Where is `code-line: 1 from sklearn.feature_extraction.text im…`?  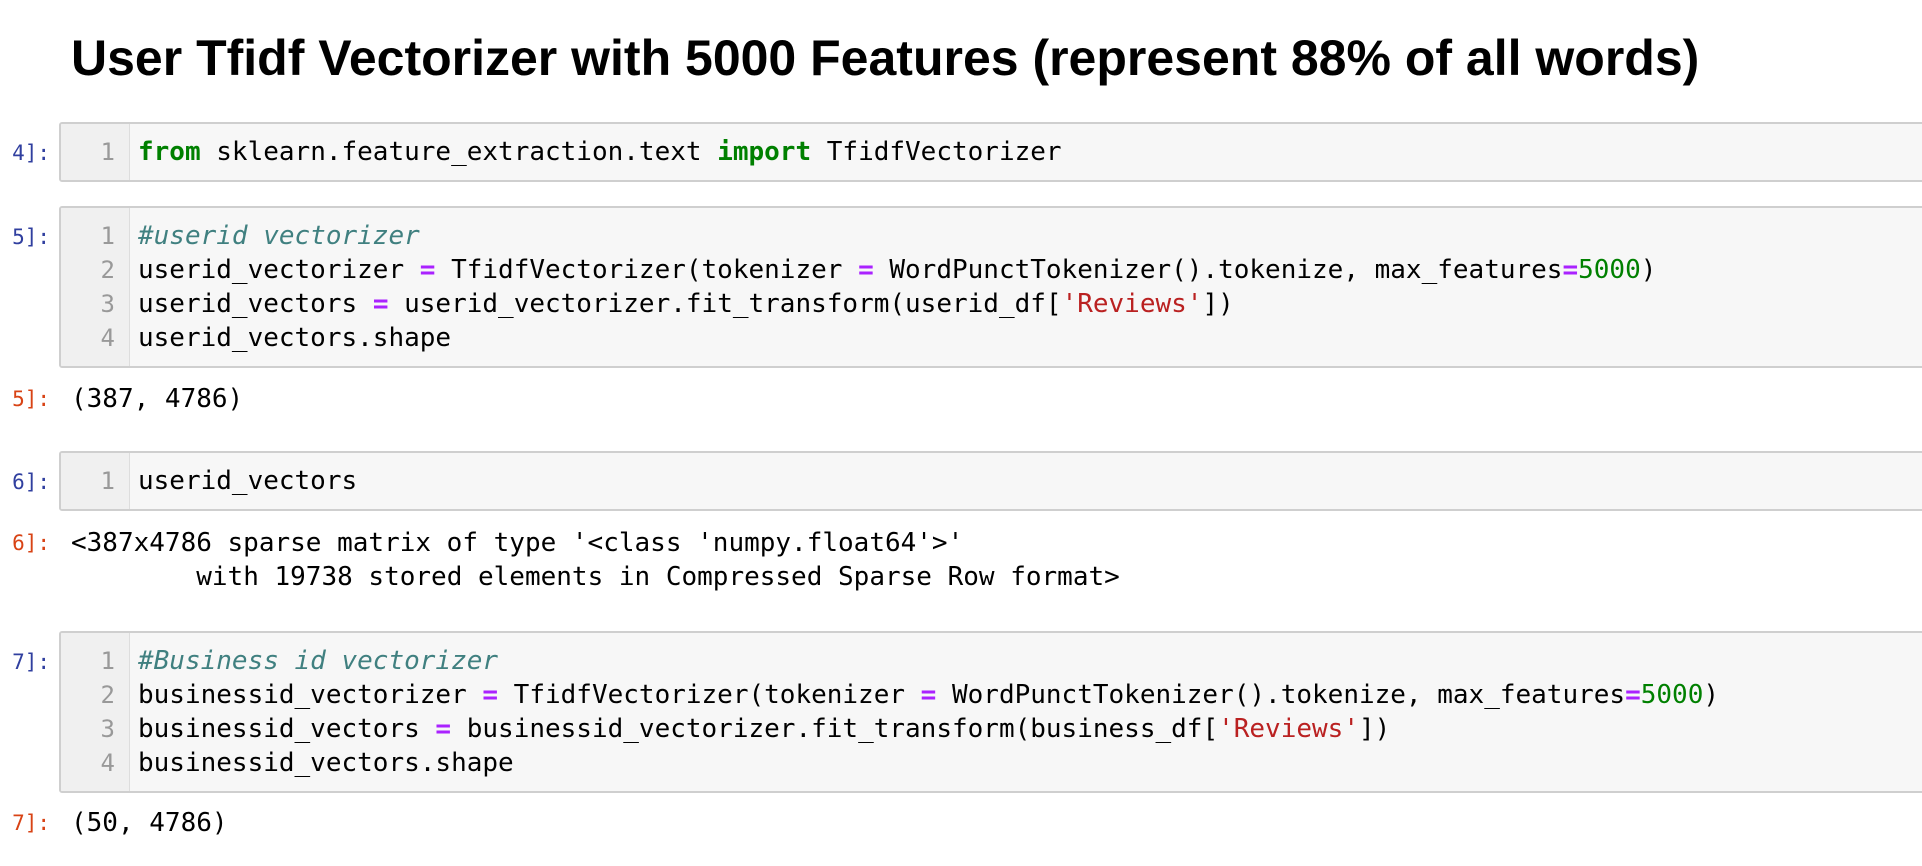
code-line: 1 from sklearn.feature_extraction.text im… is located at coordinates (991, 152).